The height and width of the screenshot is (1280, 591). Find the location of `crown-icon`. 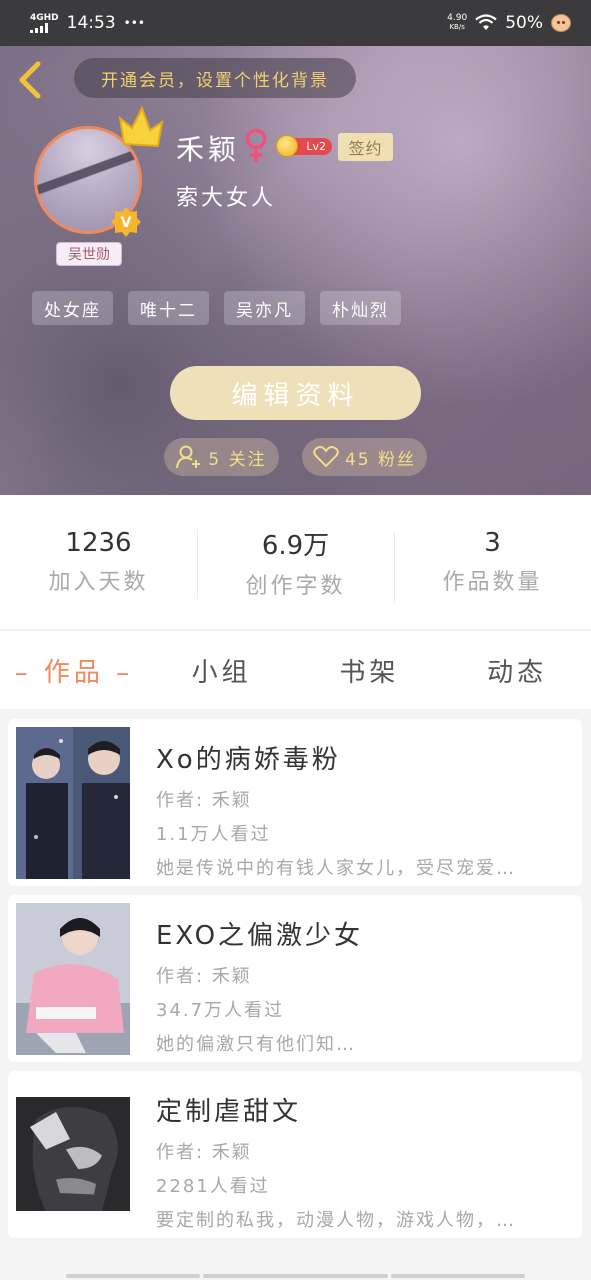

crown-icon is located at coordinates (141, 126).